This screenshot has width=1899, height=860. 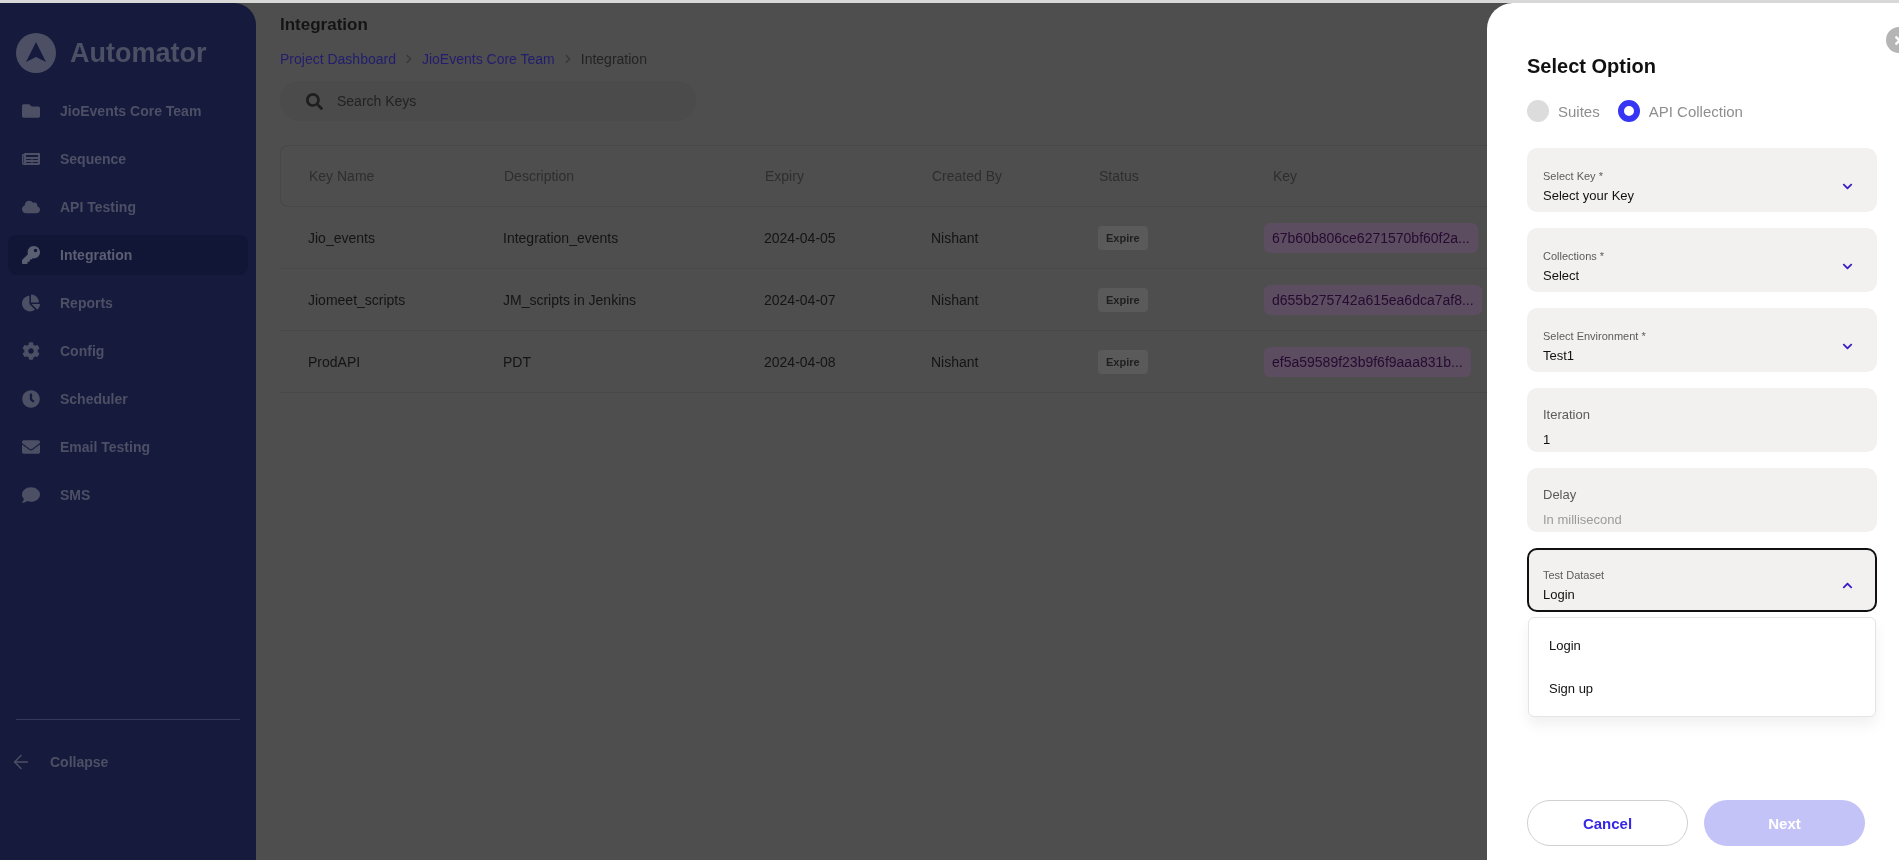 What do you see at coordinates (800, 299) in the screenshot?
I see `table-cell-text: 2024-04-07` at bounding box center [800, 299].